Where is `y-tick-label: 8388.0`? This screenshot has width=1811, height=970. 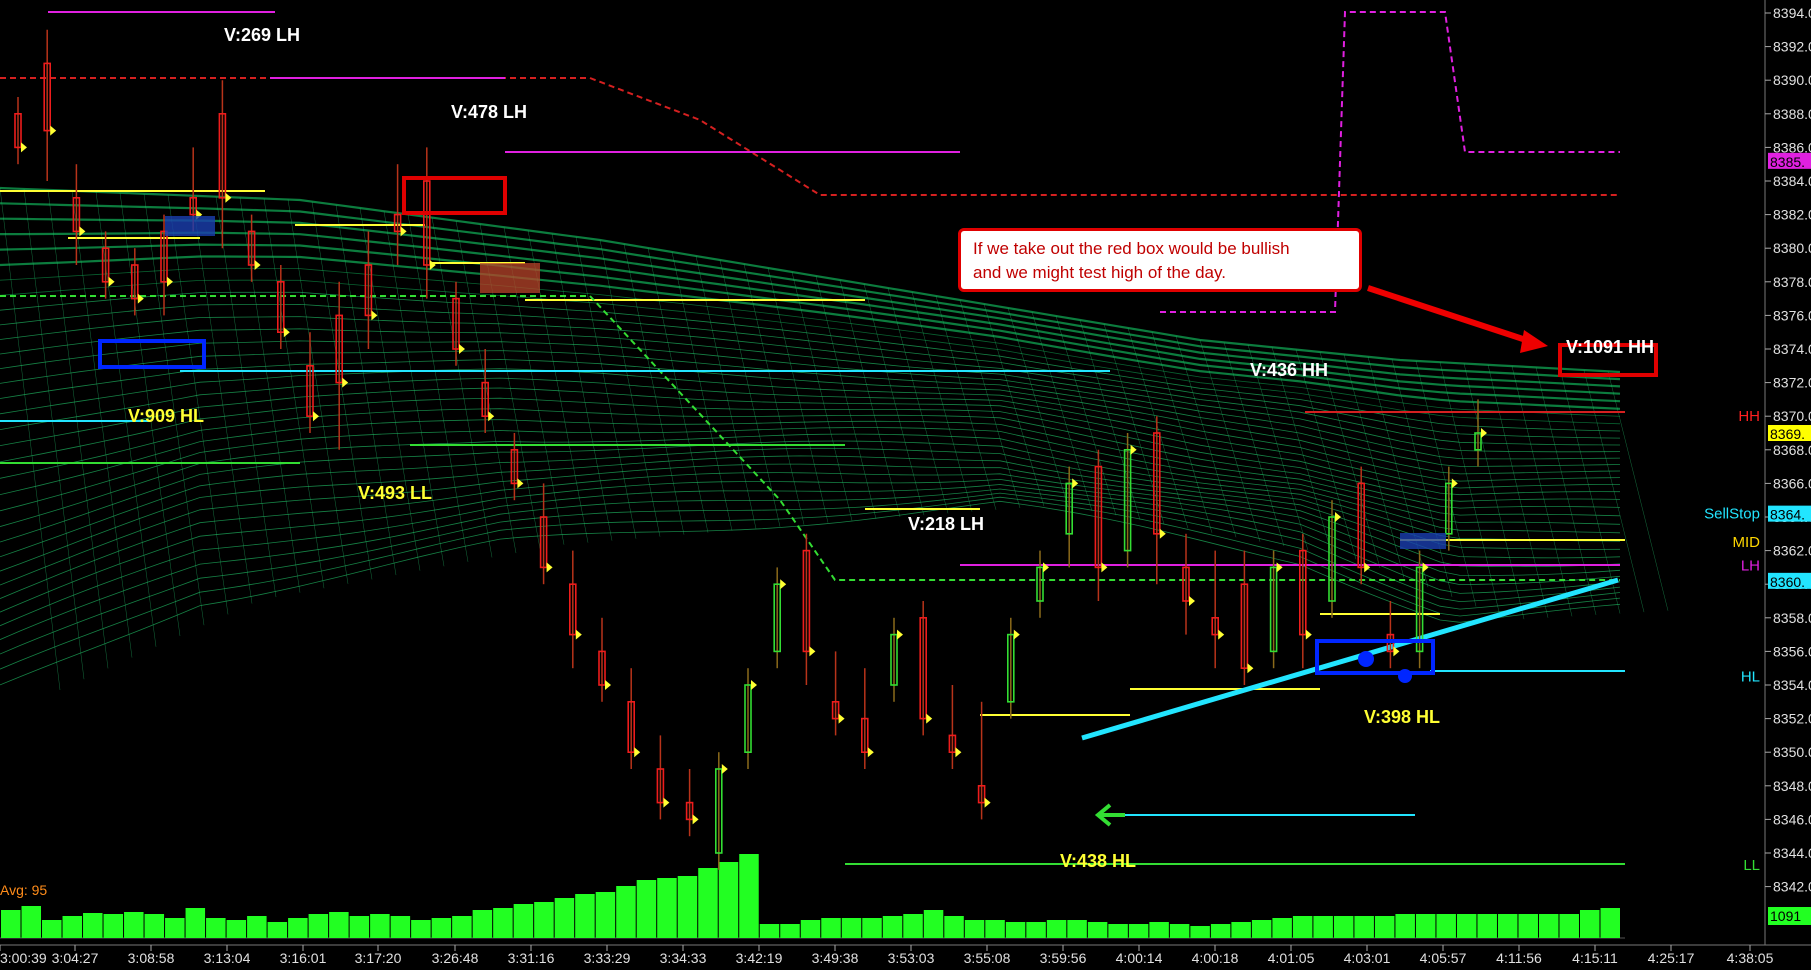 y-tick-label: 8388.0 is located at coordinates (1792, 114).